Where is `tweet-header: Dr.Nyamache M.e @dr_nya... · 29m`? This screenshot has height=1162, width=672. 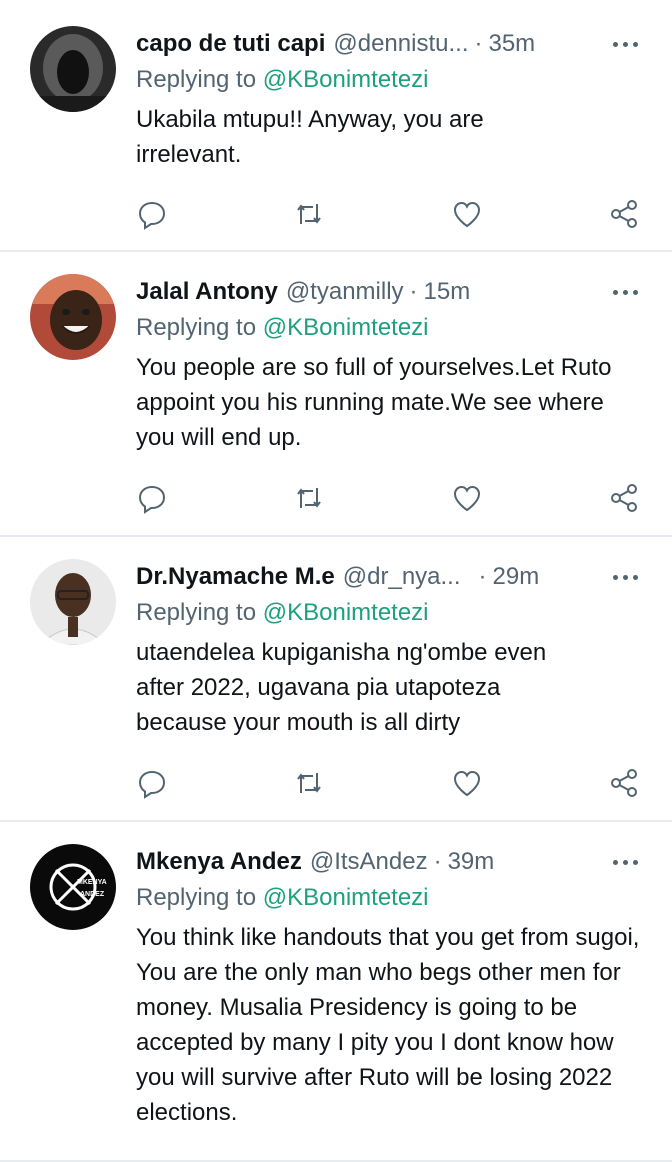
tweet-header: Dr.Nyamache M.e @dr_nya... · 29m is located at coordinates (394, 577).